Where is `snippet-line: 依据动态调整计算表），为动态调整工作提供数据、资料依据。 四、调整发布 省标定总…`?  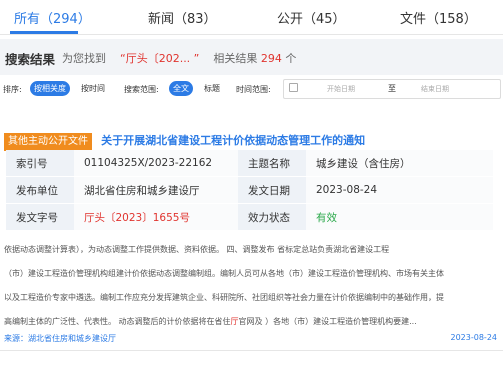 snippet-line: 依据动态调整计算表），为动态调整工作提供数据、资料依据。 四、调整发布 省标定总… is located at coordinates (197, 249).